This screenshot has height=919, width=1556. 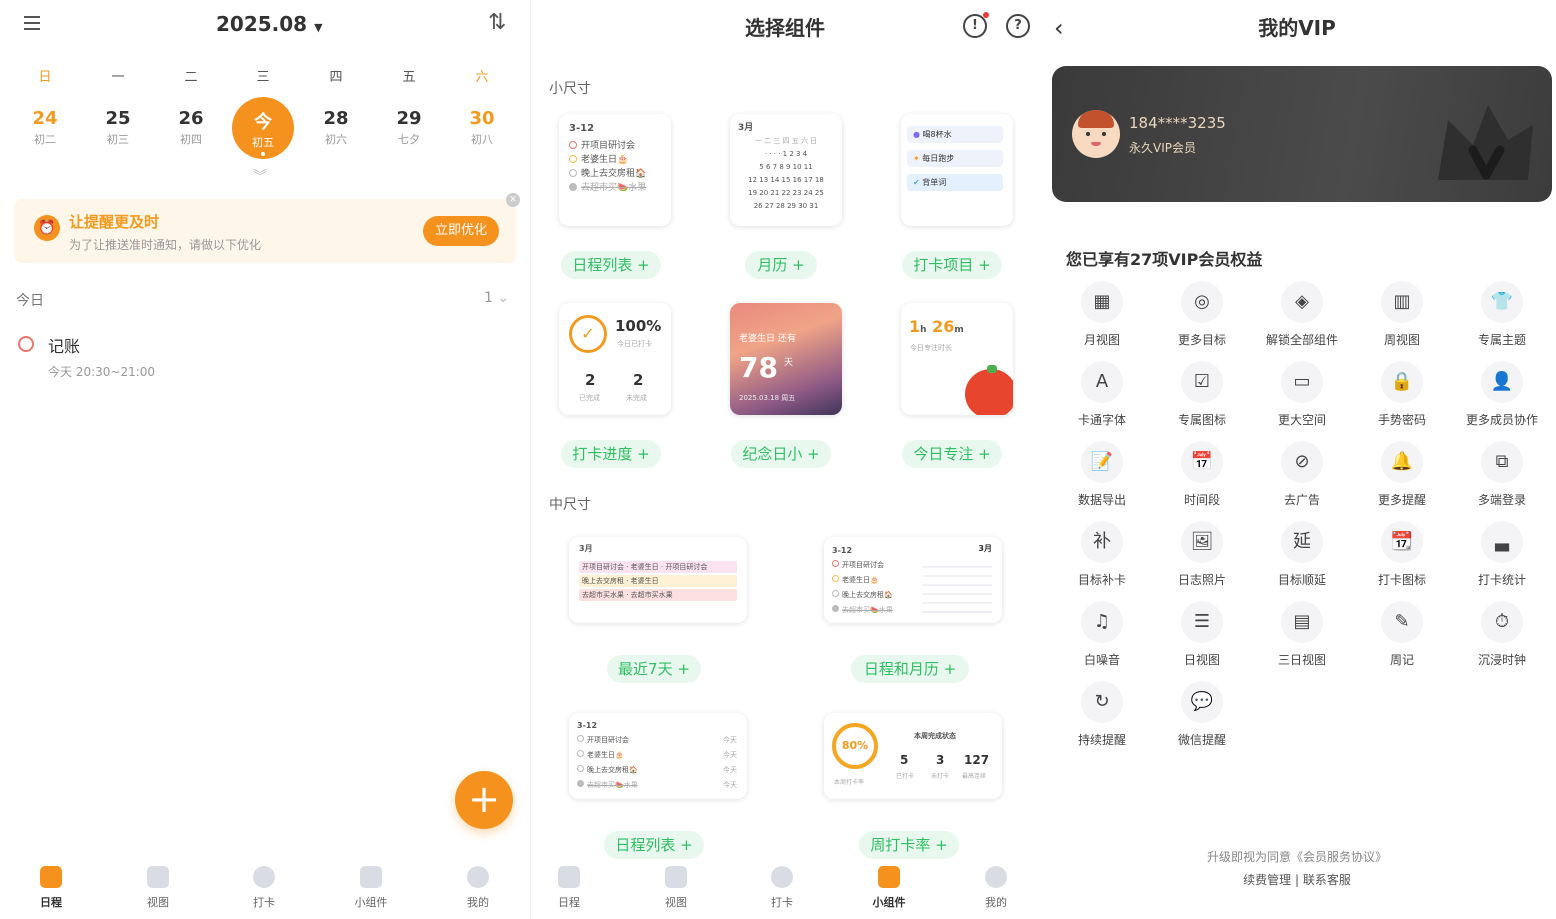 I want to click on widget-preview-schedule-calendar: 3-12 开项目研讨会 老婆生日🎂 晚上去交房租🏠 去超市买🍉水果 3月, so click(x=913, y=580).